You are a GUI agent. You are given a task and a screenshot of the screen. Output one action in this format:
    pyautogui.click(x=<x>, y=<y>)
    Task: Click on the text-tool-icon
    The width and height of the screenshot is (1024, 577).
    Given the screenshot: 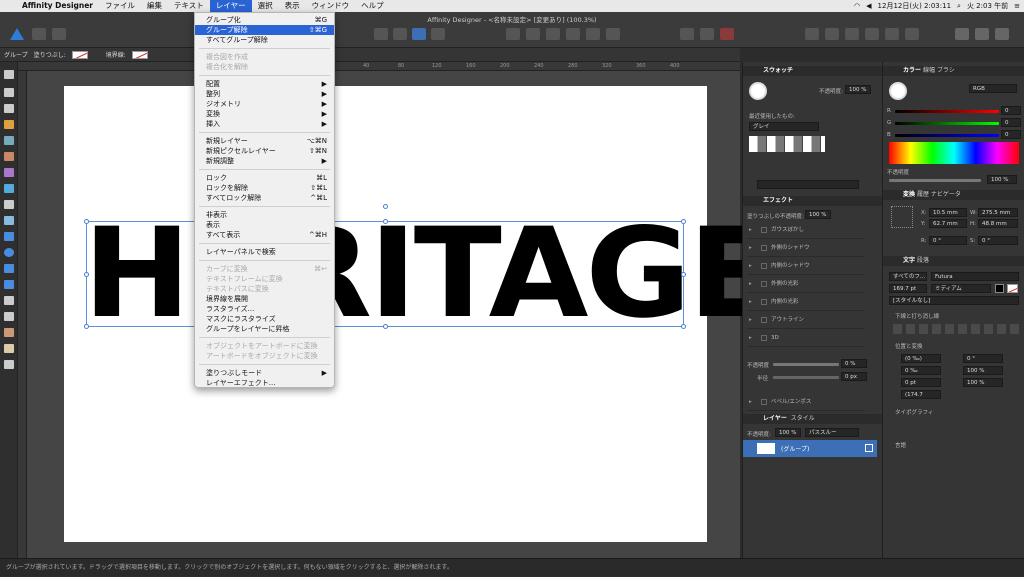 What is the action you would take?
    pyautogui.click(x=9, y=300)
    